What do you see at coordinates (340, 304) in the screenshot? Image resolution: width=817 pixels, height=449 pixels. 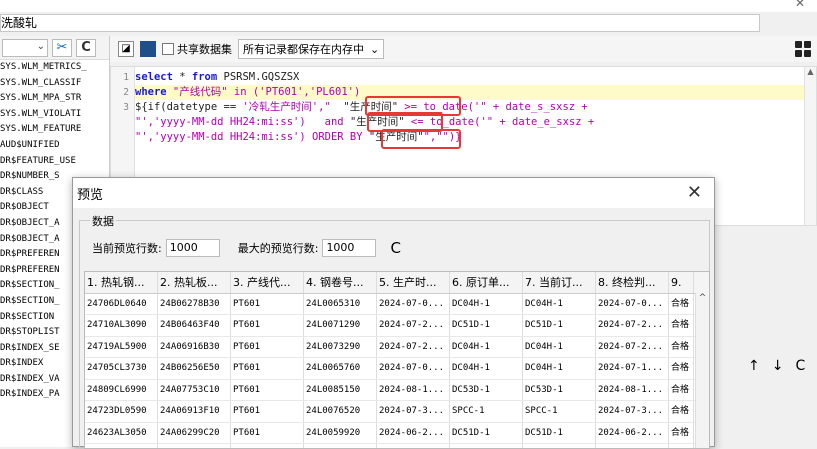 I see `table-cell: 24L0065310` at bounding box center [340, 304].